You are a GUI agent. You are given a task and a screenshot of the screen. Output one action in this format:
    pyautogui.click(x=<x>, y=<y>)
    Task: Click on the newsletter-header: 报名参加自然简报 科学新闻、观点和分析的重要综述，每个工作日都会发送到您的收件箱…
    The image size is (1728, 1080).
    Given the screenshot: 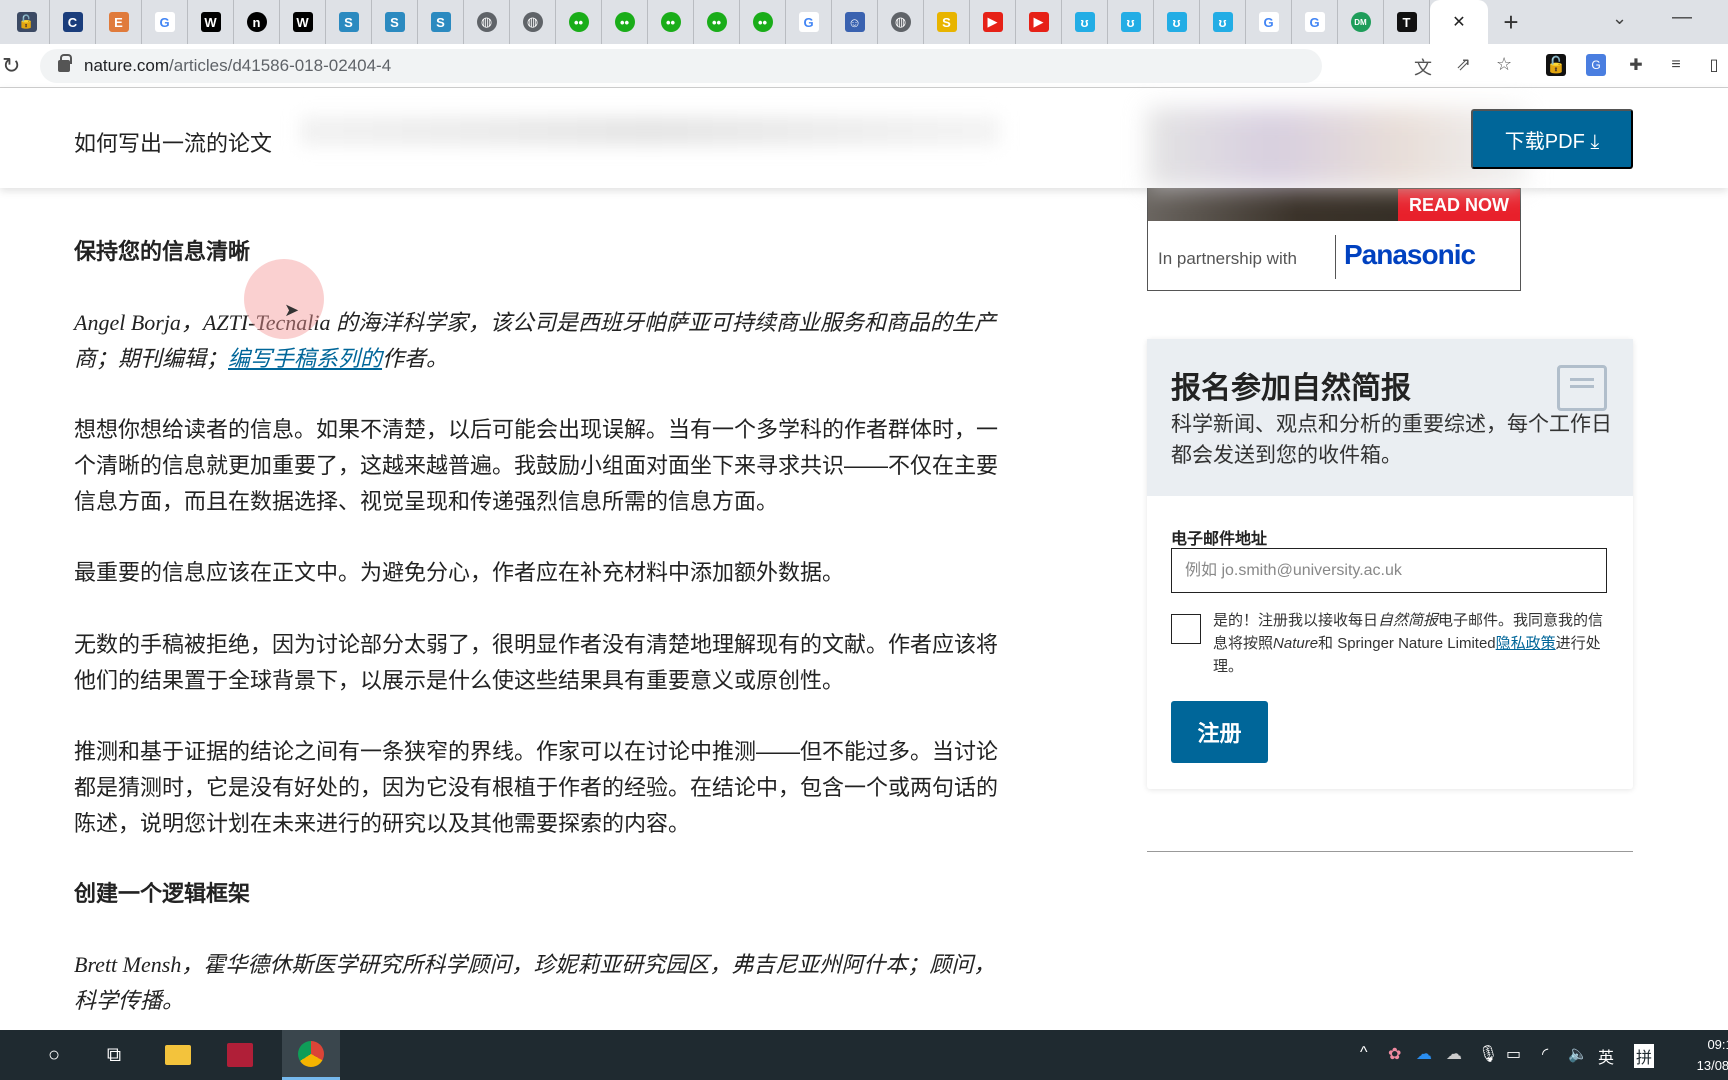 What is the action you would take?
    pyautogui.click(x=1390, y=417)
    